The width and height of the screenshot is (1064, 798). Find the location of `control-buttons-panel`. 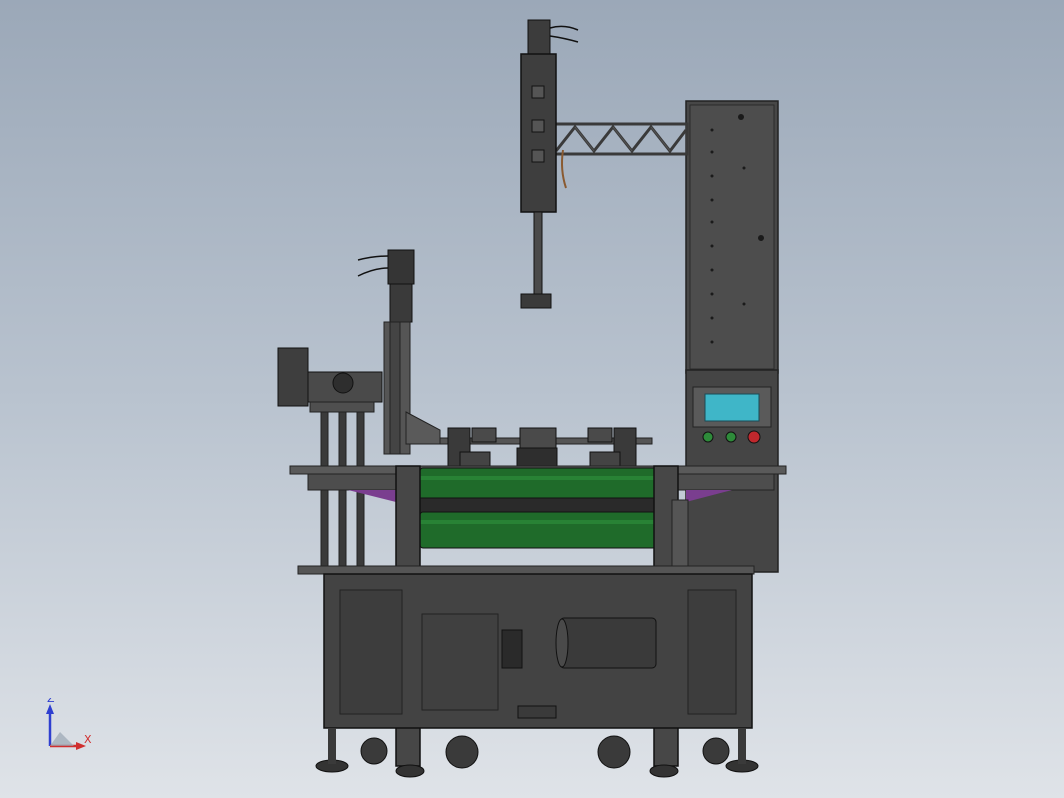

control-buttons-panel is located at coordinates (731, 437).